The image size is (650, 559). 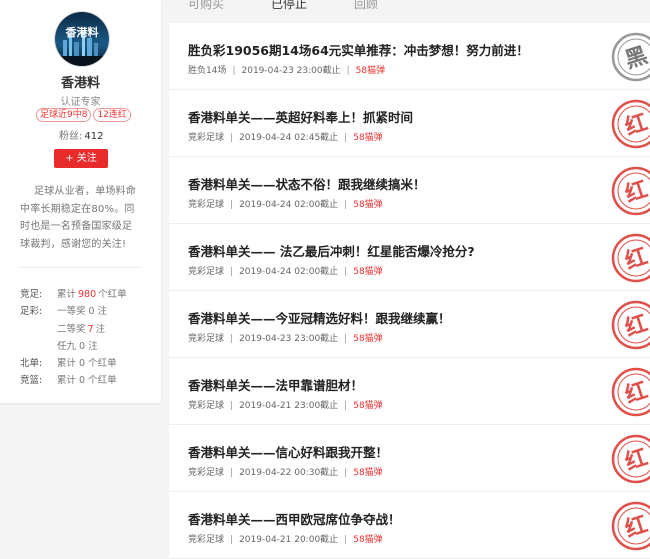 I want to click on fans-count: 粉丝: 412, so click(x=81, y=134).